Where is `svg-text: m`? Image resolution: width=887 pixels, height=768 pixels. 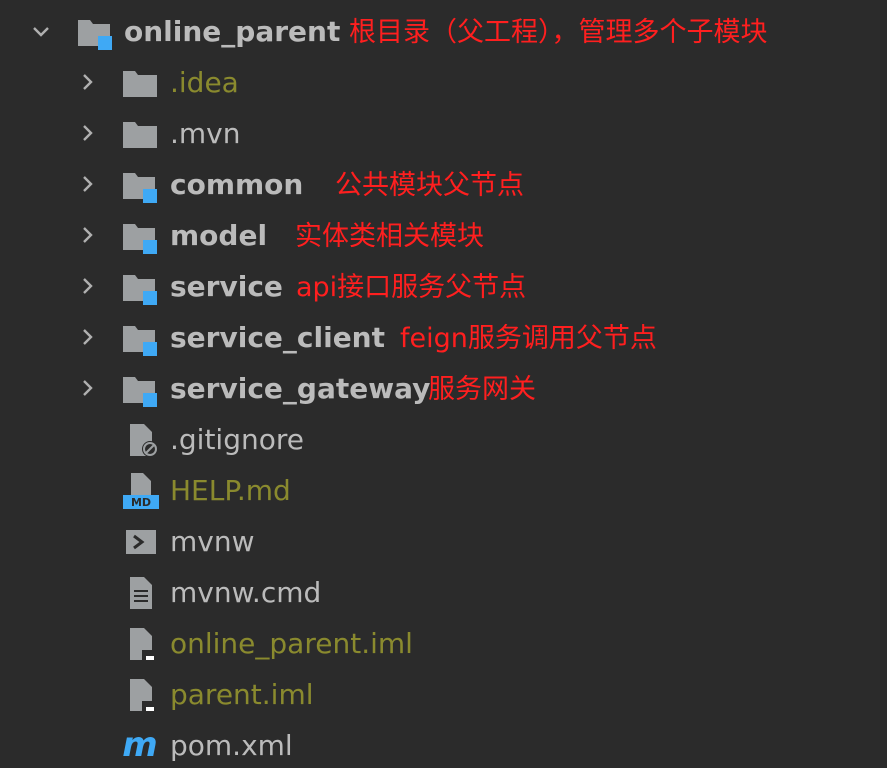
svg-text: m is located at coordinates (139, 744).